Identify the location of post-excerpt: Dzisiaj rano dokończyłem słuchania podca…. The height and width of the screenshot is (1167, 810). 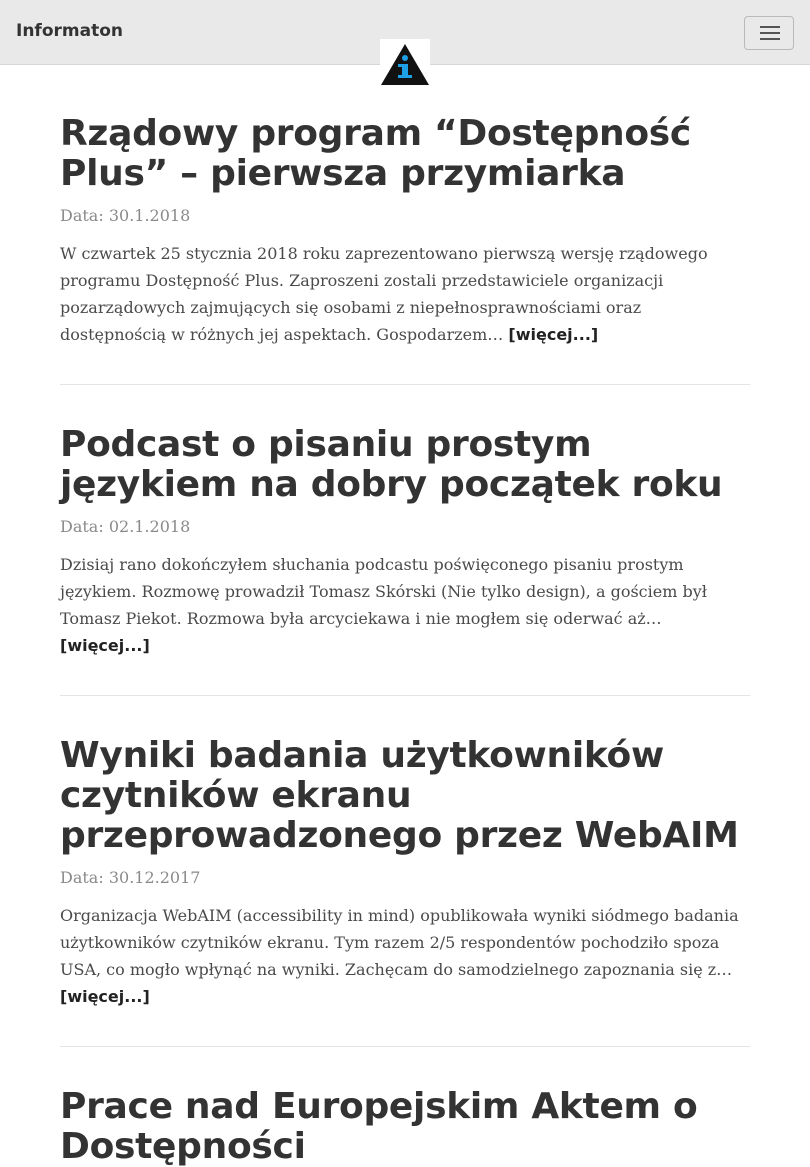
(405, 605).